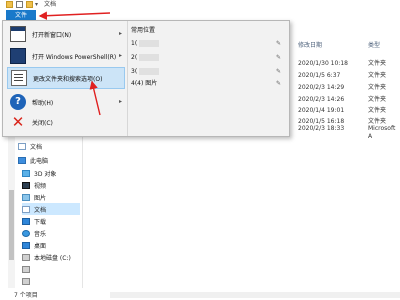 Image resolution: width=400 pixels, height=300 pixels. What do you see at coordinates (323, 64) in the screenshot?
I see `row-date: 2020/1/30 10:18` at bounding box center [323, 64].